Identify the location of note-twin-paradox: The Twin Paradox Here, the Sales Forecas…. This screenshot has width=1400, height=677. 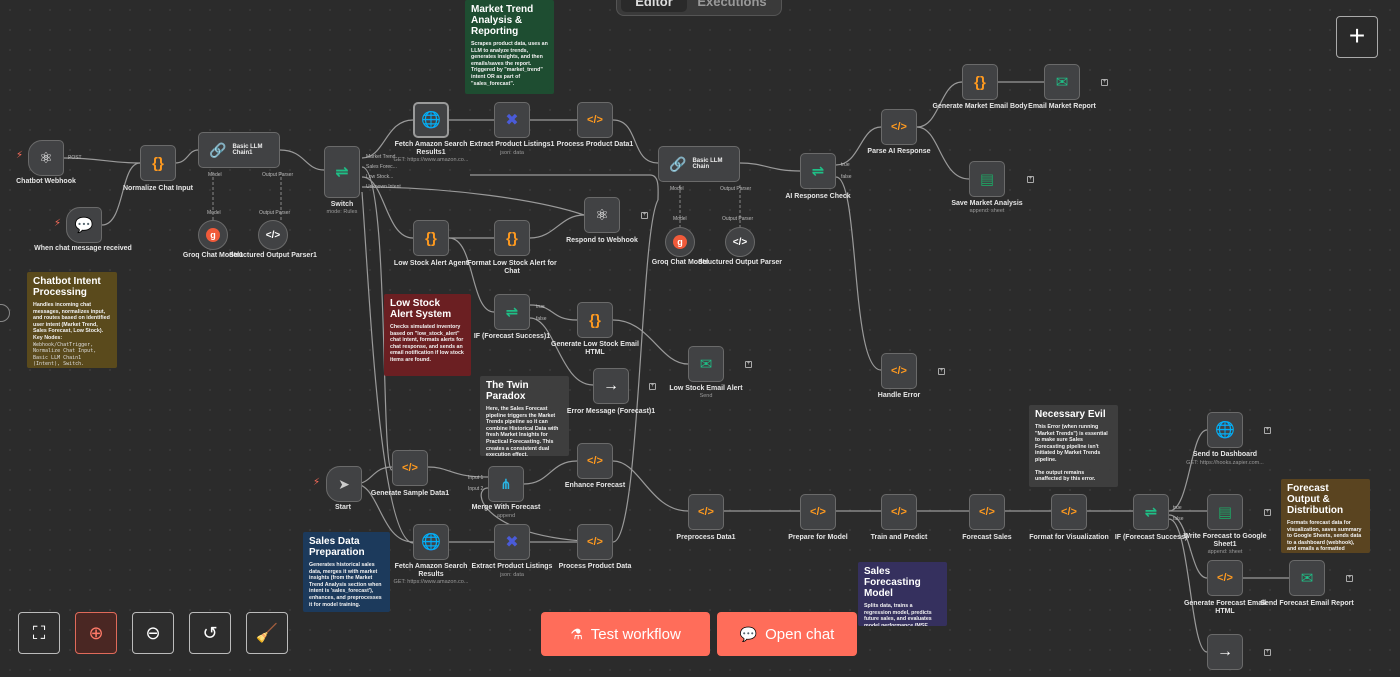
(524, 416).